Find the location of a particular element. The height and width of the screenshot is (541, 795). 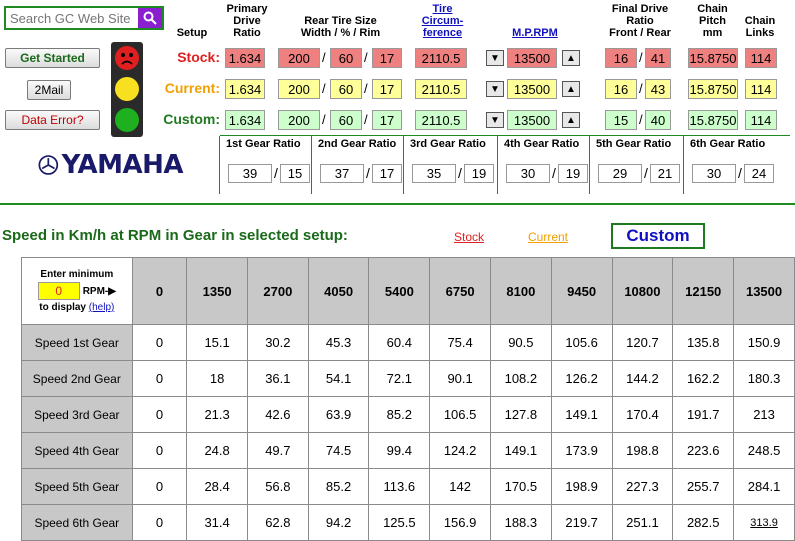

rpm-header-cell: 1350 is located at coordinates (217, 291).